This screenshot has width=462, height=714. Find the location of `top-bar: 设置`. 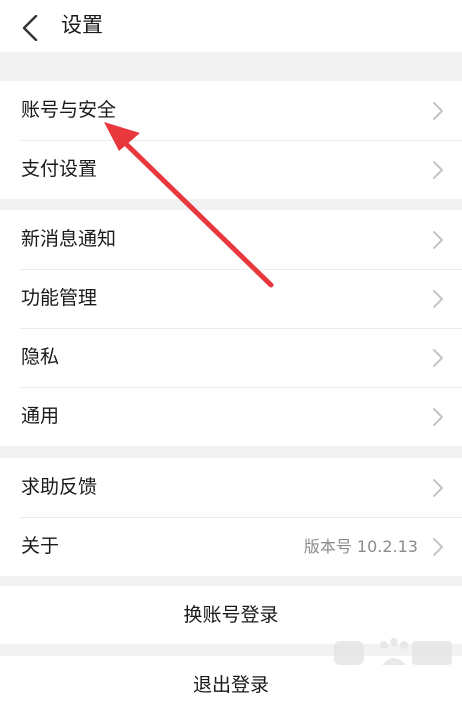

top-bar: 设置 is located at coordinates (231, 26).